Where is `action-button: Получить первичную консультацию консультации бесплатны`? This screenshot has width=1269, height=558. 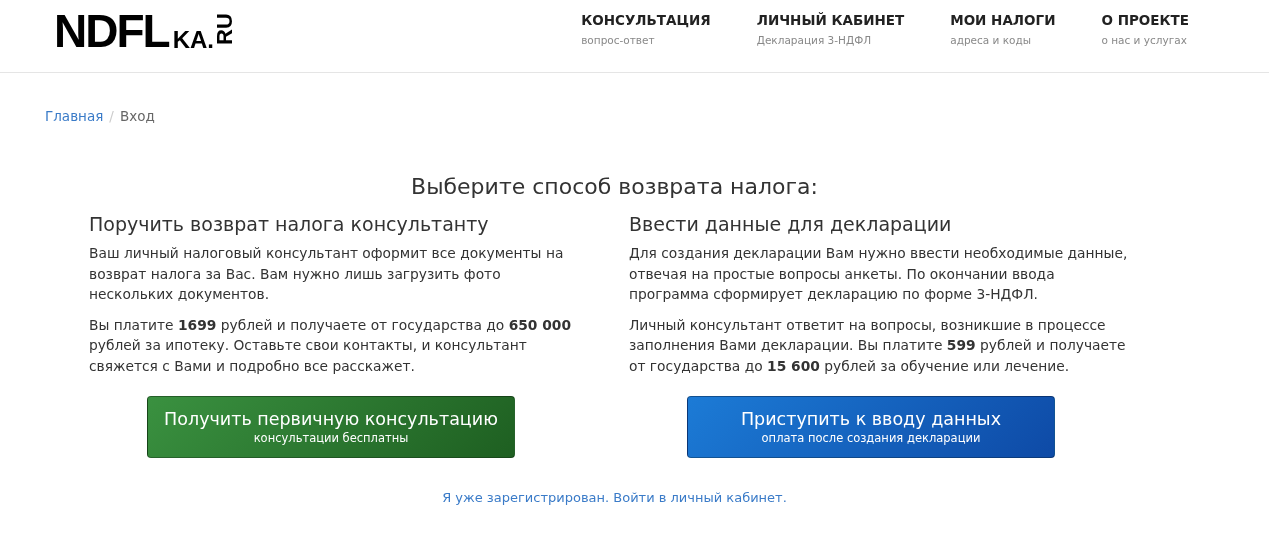 action-button: Получить первичную консультацию консультации бесплатны is located at coordinates (331, 427).